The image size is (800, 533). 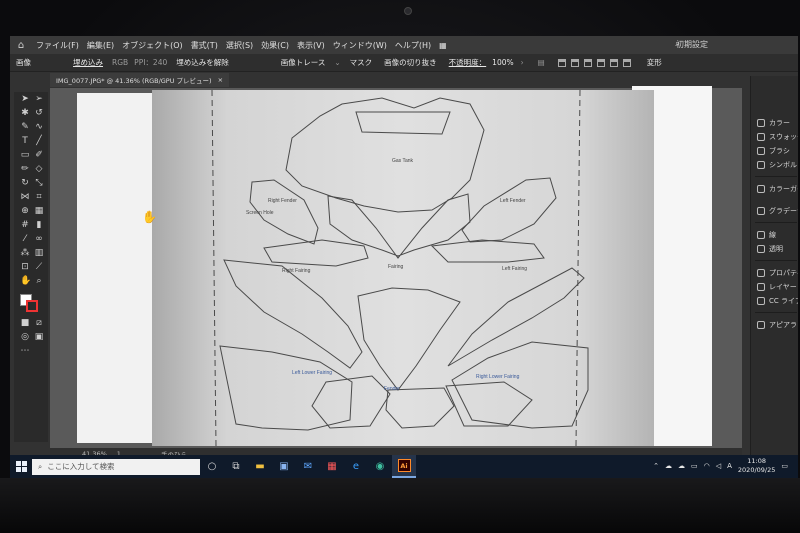 I want to click on menu-object: オブジェクト(O), so click(x=152, y=45).